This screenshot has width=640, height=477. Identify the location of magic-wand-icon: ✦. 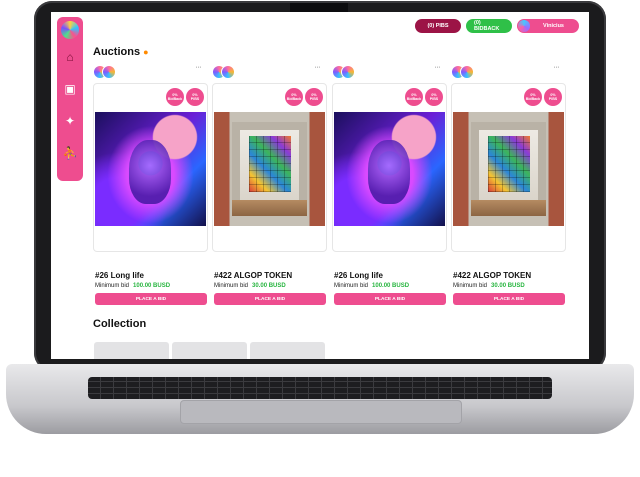
(70, 121).